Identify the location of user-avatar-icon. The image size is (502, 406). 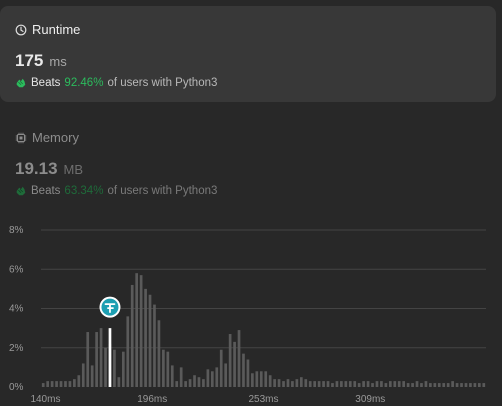
(110, 307).